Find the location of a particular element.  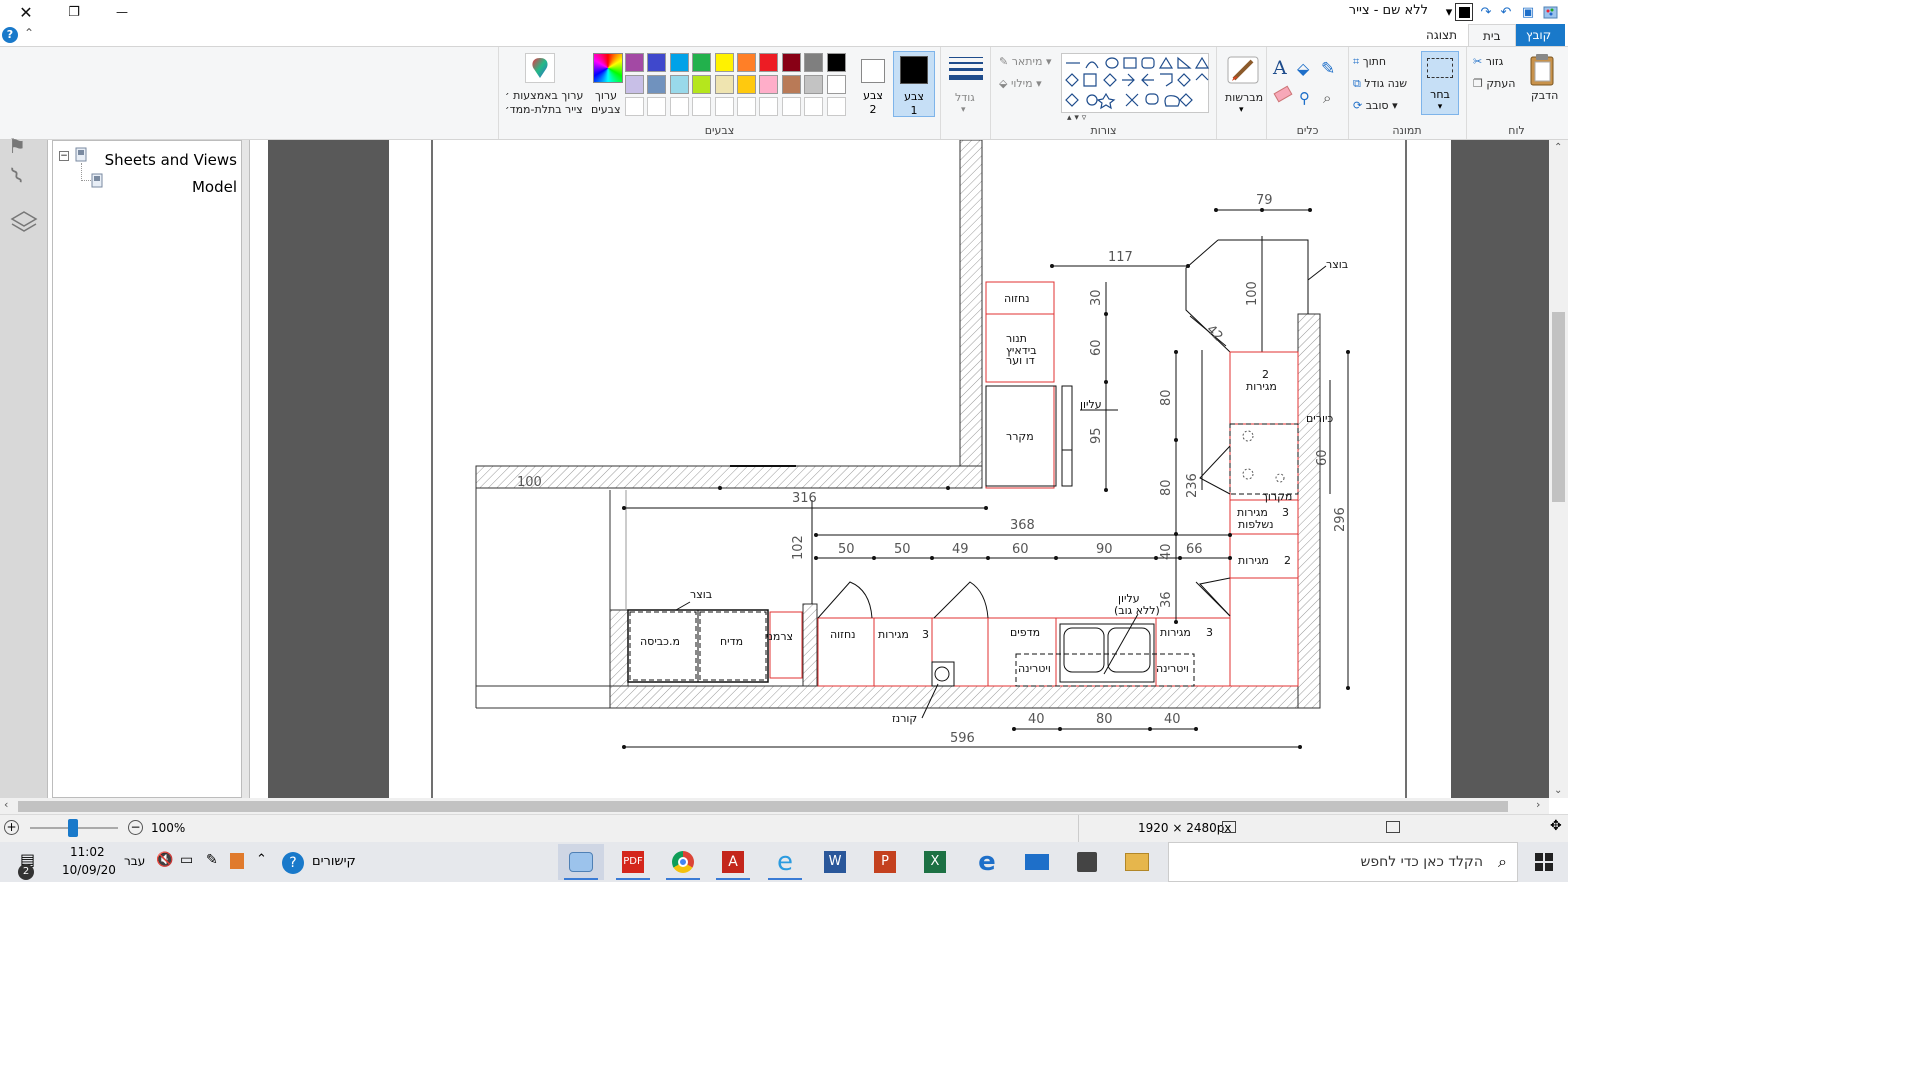

copy-button: העתק ❐ is located at coordinates (1494, 83).